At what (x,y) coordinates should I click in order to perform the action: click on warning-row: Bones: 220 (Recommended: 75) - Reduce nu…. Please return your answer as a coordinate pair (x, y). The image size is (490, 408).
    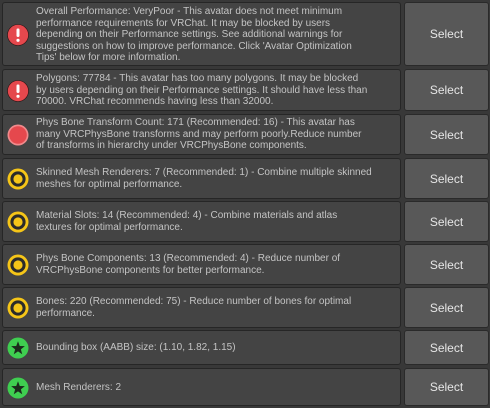
    Looking at the image, I should click on (245, 307).